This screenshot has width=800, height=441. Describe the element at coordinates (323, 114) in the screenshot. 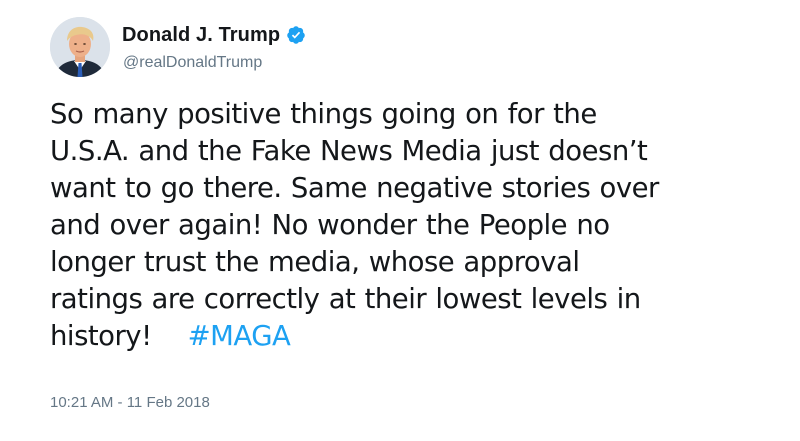

I see `tweet-text-line: So many positive things going on for the` at that location.